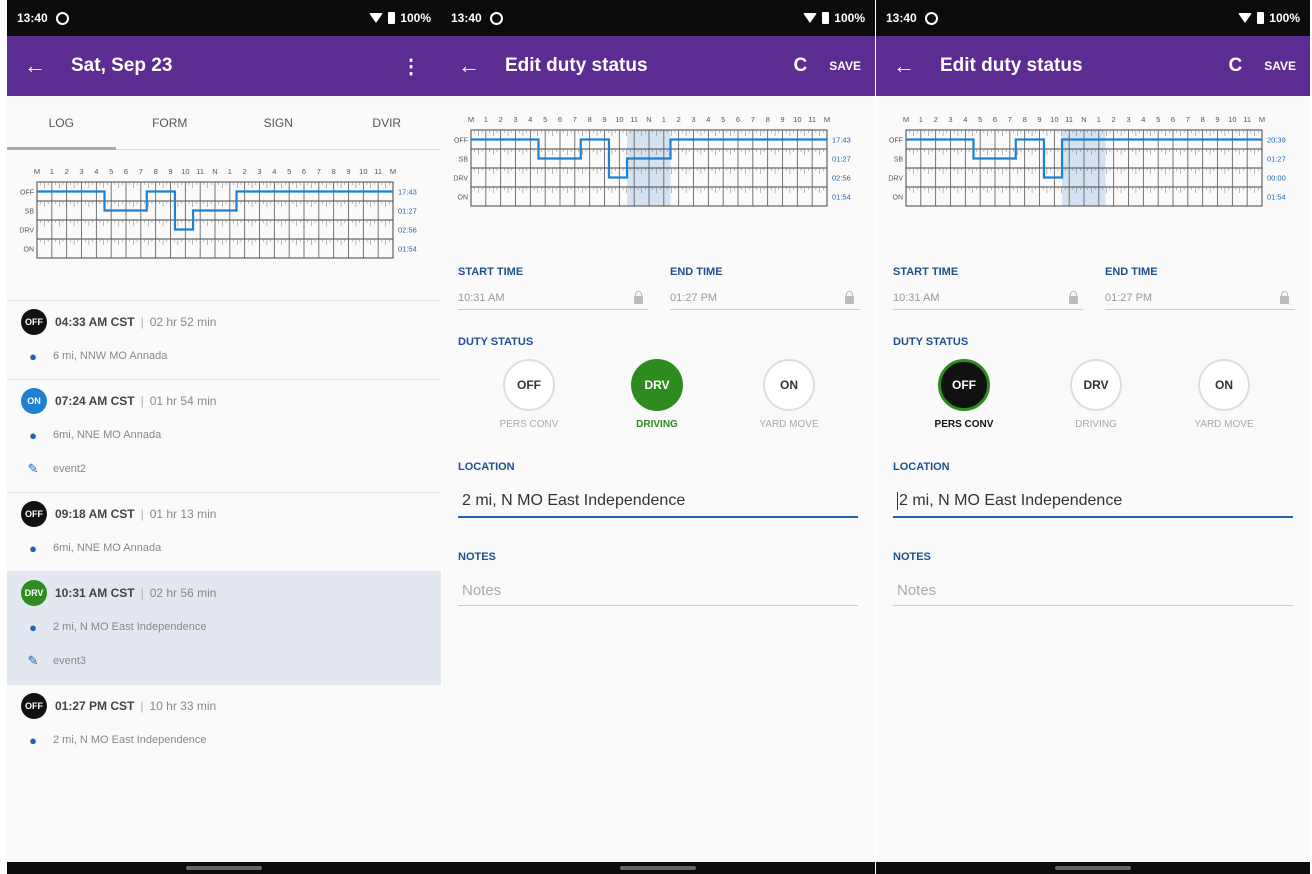  What do you see at coordinates (289, 171) in the screenshot?
I see `hour-label: 5` at bounding box center [289, 171].